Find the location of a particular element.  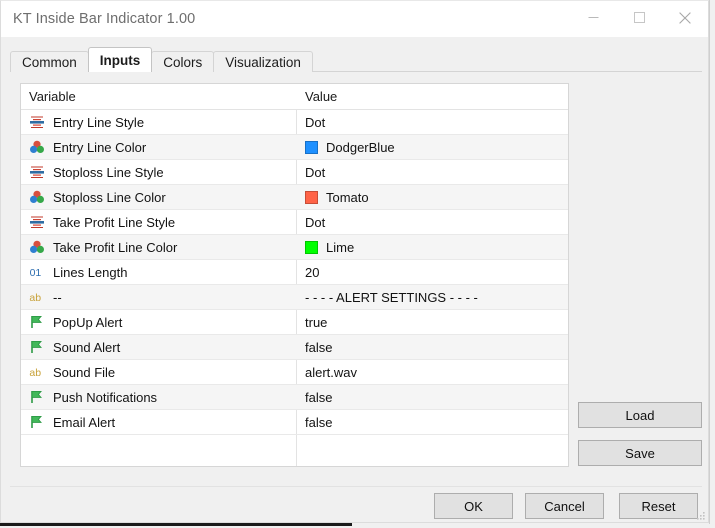

svg-text: 01 is located at coordinates (36, 273).